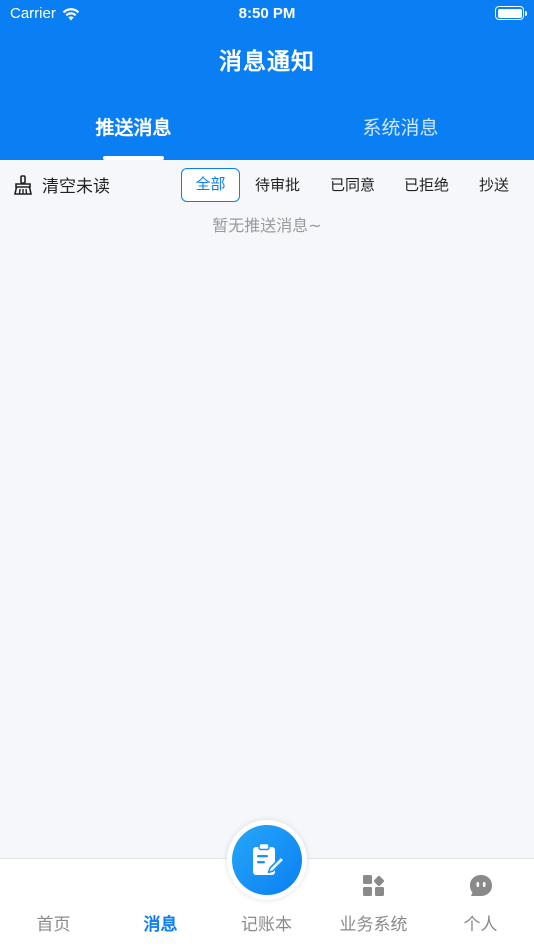 Image resolution: width=534 pixels, height=950 pixels. Describe the element at coordinates (480, 925) in the screenshot. I see `tabbar-label-personal: 个人` at that location.